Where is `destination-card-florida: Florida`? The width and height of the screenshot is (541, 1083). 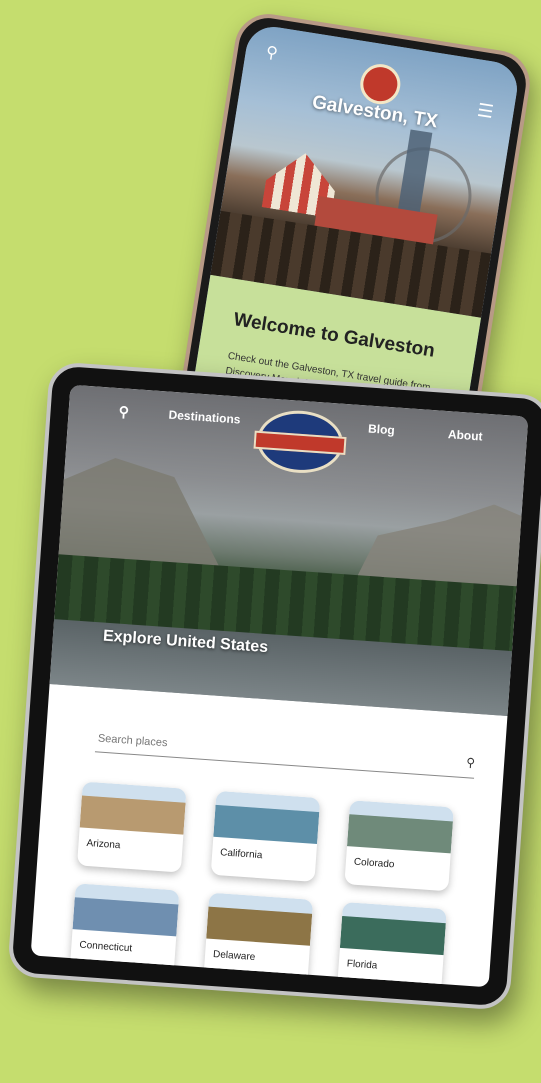
destination-card-florida: Florida is located at coordinates (392, 944).